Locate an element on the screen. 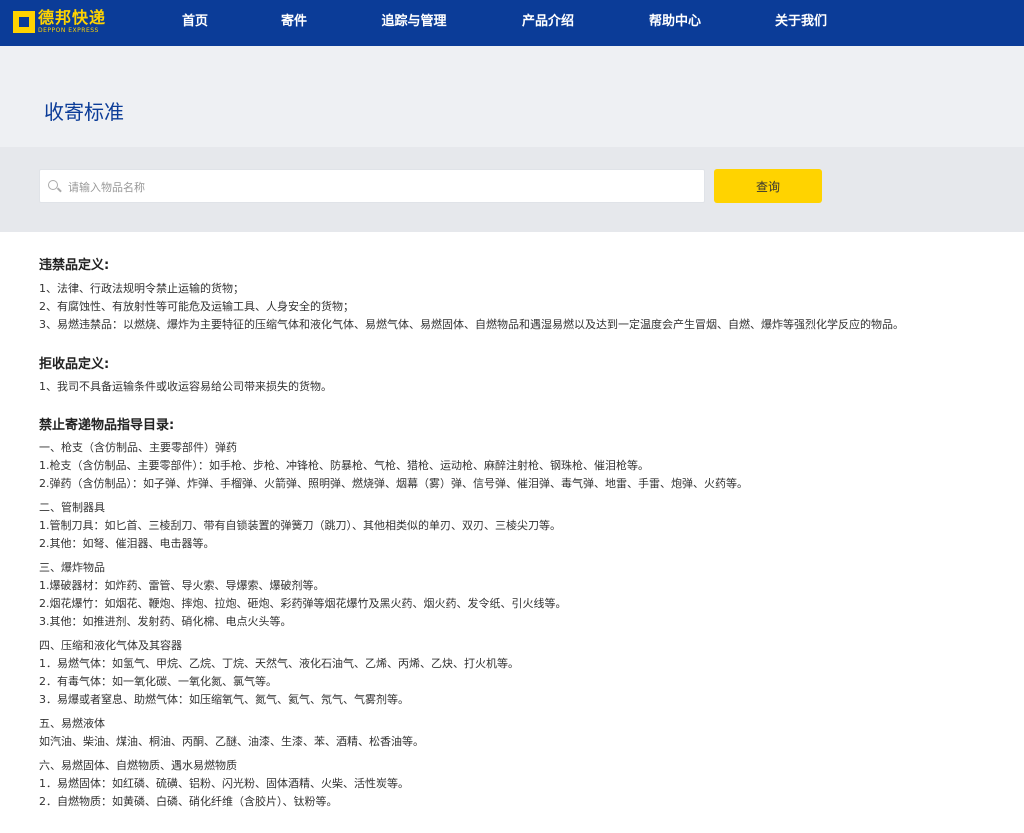 This screenshot has width=1024, height=833. search-bar: 查询 is located at coordinates (512, 189).